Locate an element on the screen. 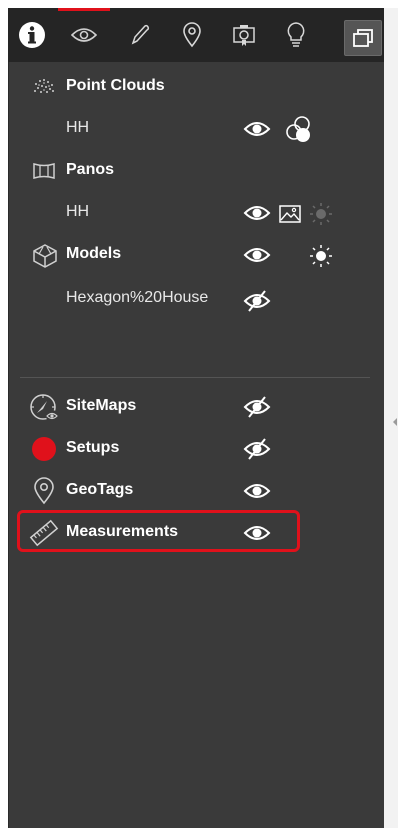 The width and height of the screenshot is (398, 830). pen-icon is located at coordinates (140, 34).